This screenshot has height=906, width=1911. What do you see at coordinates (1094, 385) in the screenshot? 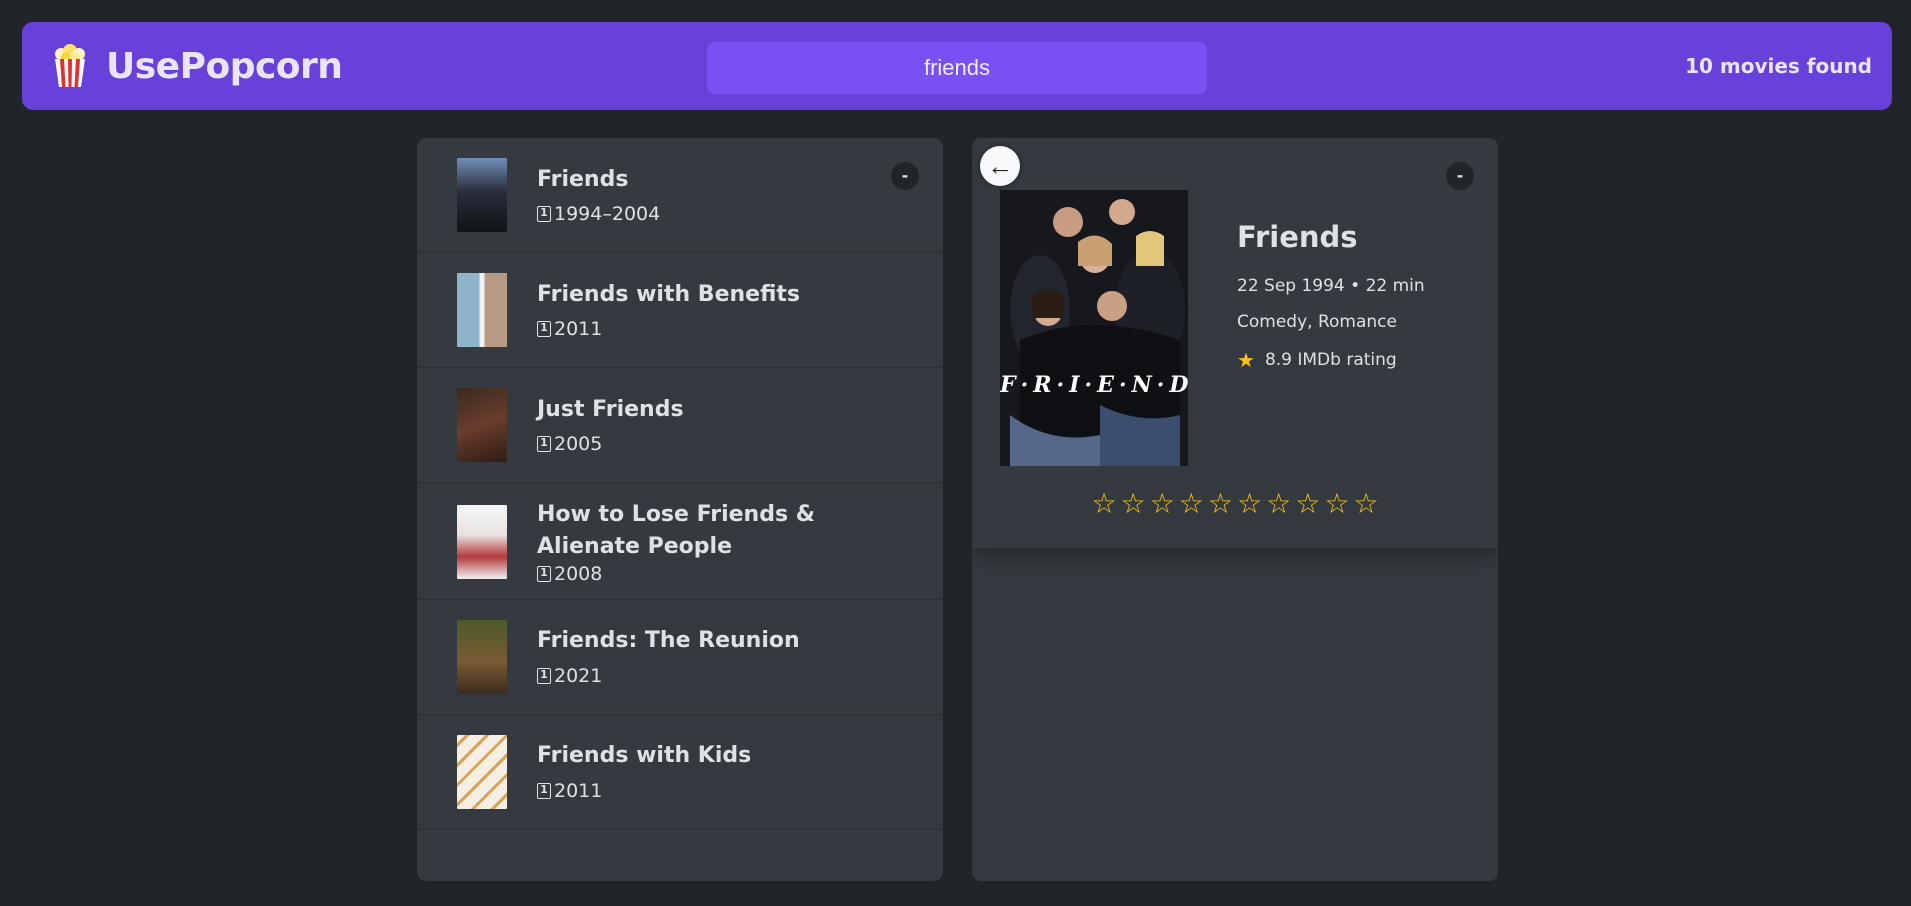
I see `poster-title-text: F·R·I·E·N·D·S` at bounding box center [1094, 385].